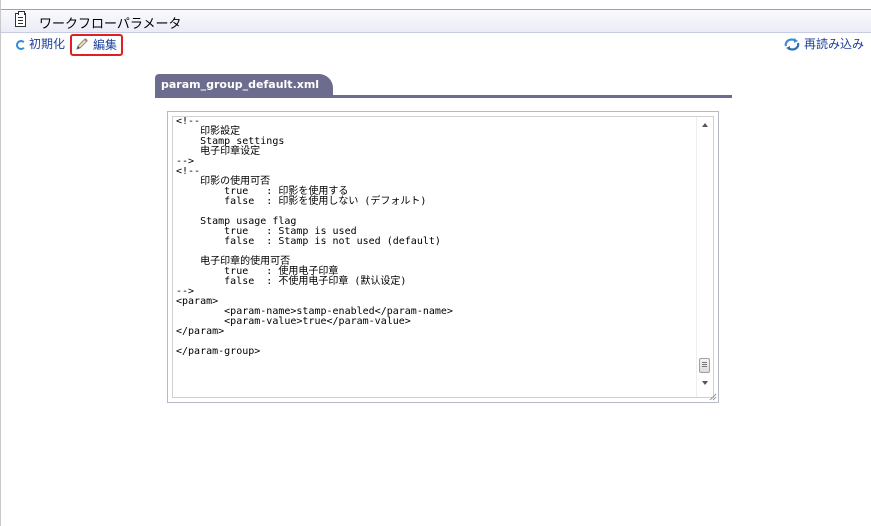  Describe the element at coordinates (188, 121) in the screenshot. I see `code-line: <!--` at that location.